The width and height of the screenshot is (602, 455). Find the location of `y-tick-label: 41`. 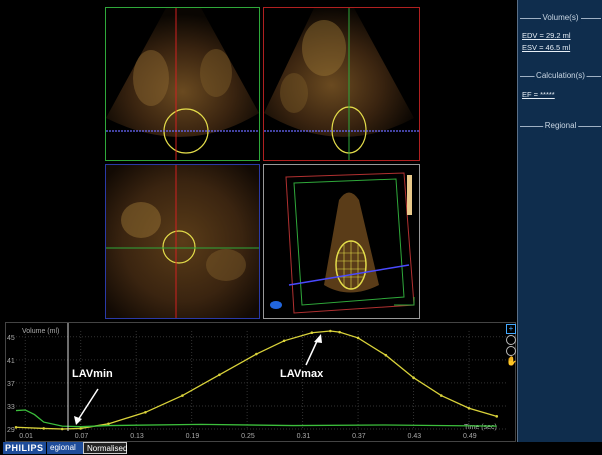

y-tick-label: 41 is located at coordinates (11, 361).